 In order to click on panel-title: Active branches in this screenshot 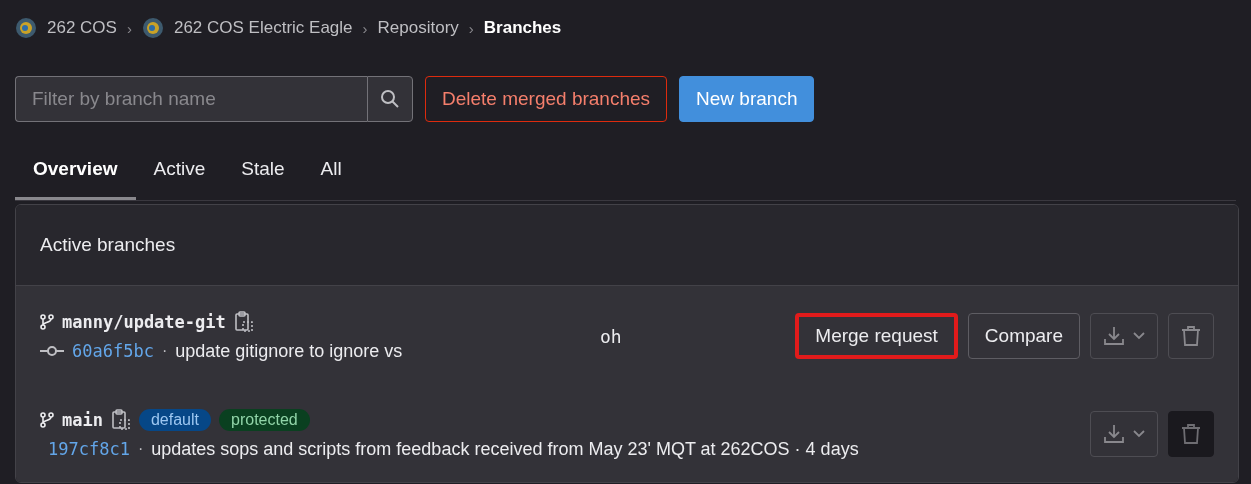, I will do `click(108, 245)`.